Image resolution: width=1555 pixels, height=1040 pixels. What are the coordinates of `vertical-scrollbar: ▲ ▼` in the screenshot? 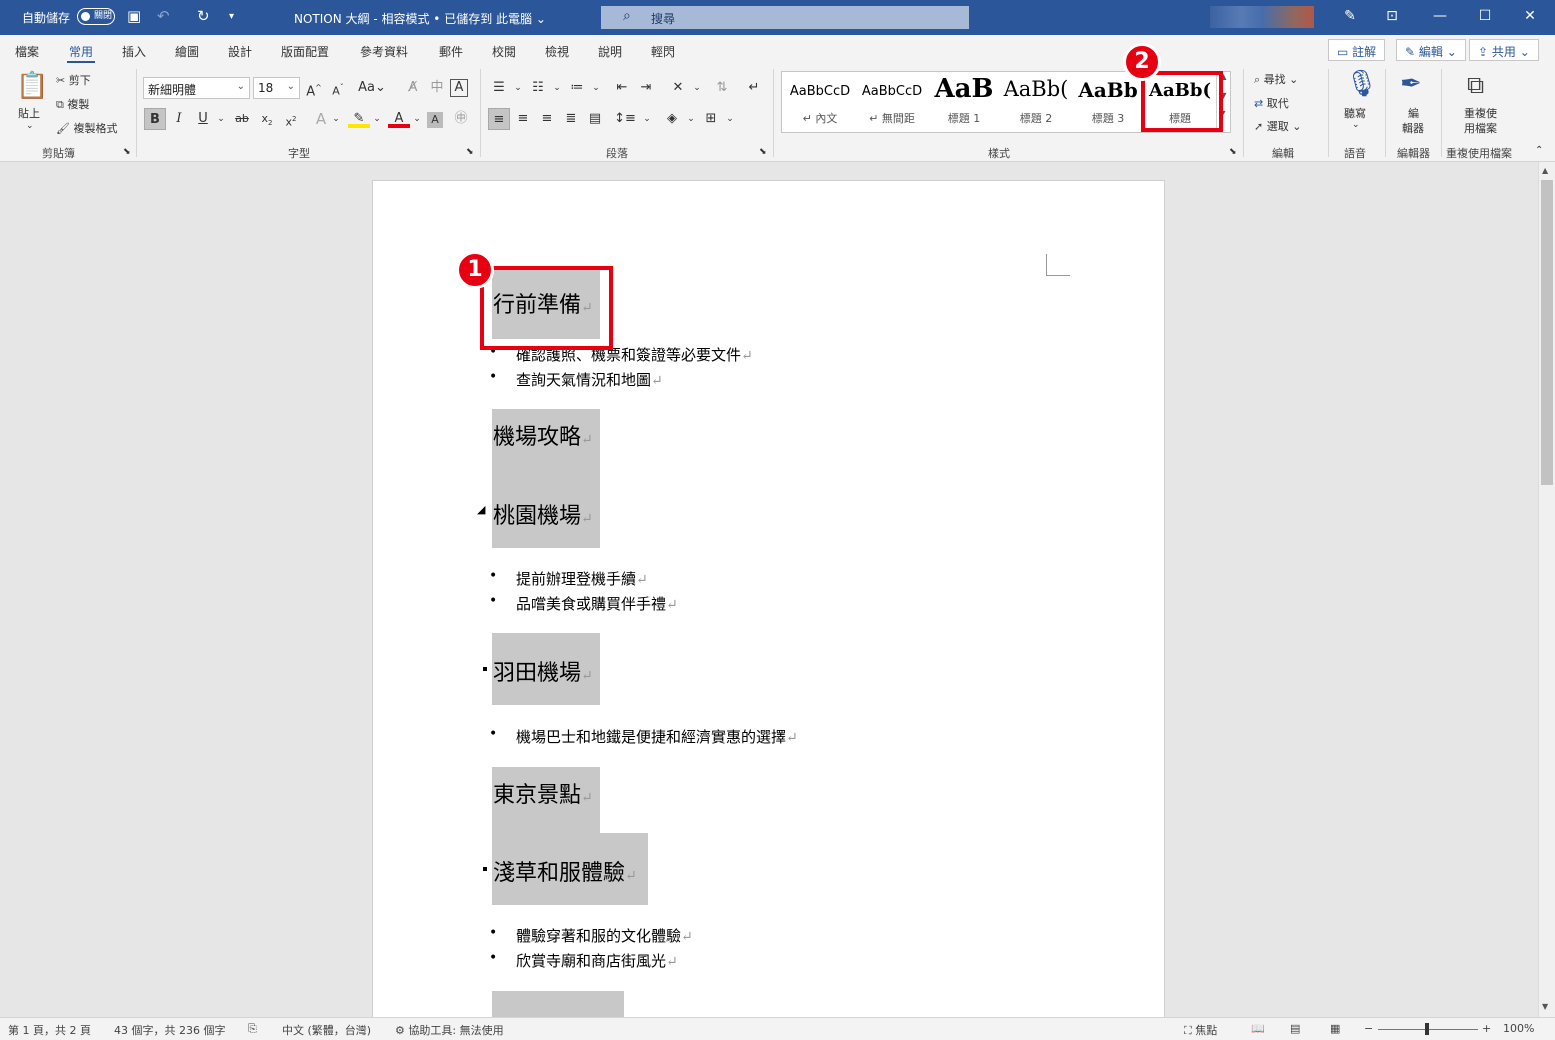 It's located at (1546, 589).